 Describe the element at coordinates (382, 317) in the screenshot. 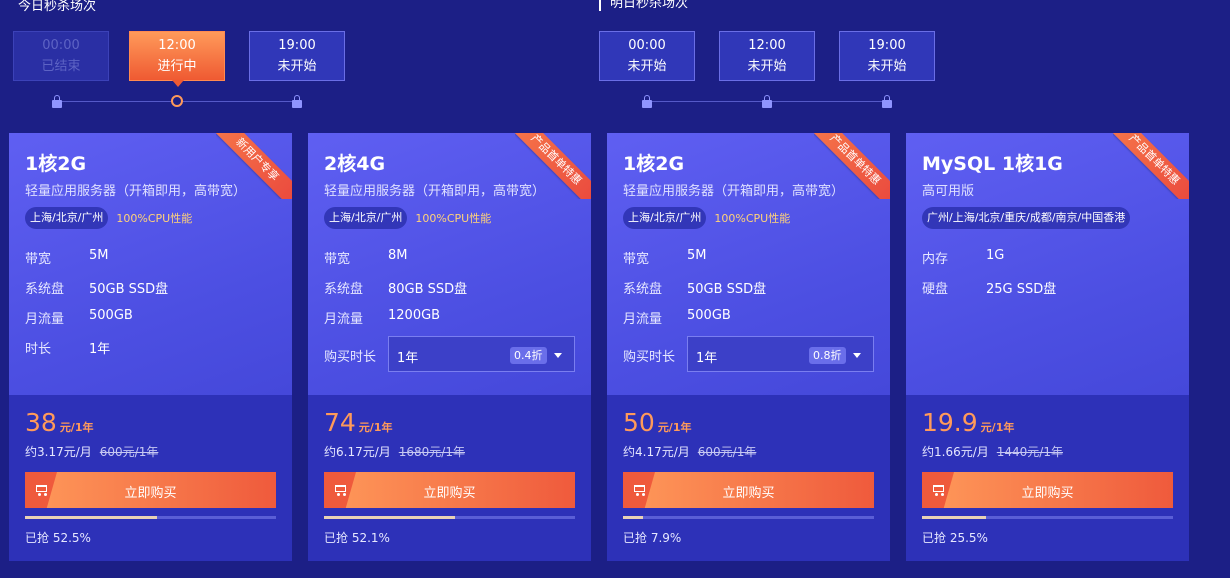

I see `spec-row: 月流量 1200GB` at that location.